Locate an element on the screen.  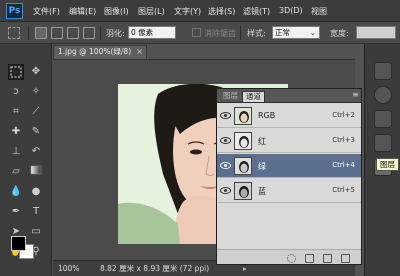
width-input is located at coordinates (376, 32).